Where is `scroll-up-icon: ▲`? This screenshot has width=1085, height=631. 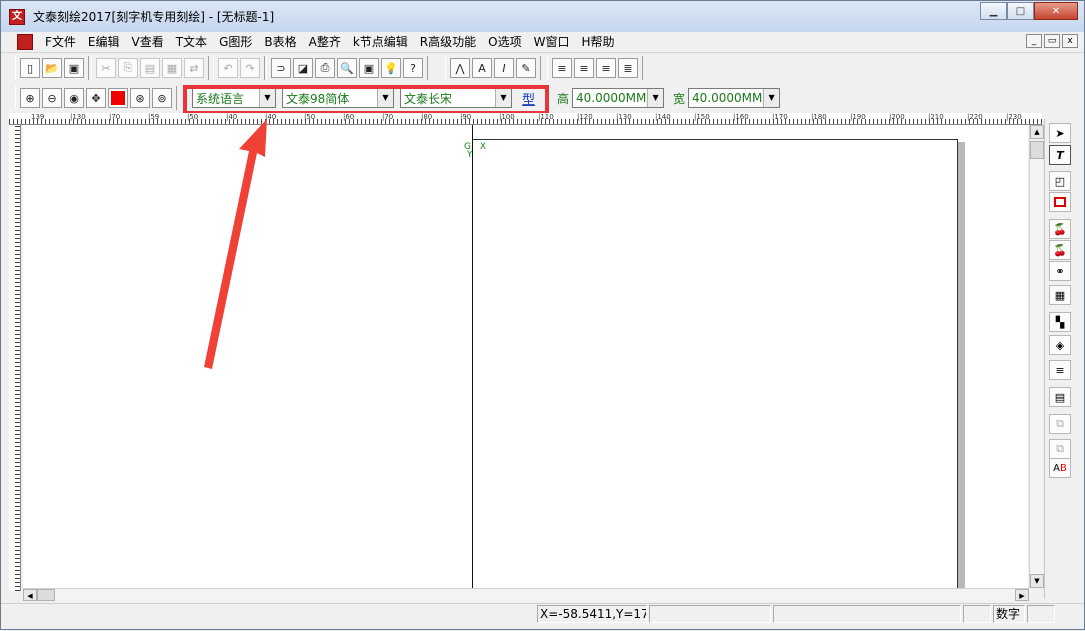
scroll-up-icon: ▲ is located at coordinates (1037, 132).